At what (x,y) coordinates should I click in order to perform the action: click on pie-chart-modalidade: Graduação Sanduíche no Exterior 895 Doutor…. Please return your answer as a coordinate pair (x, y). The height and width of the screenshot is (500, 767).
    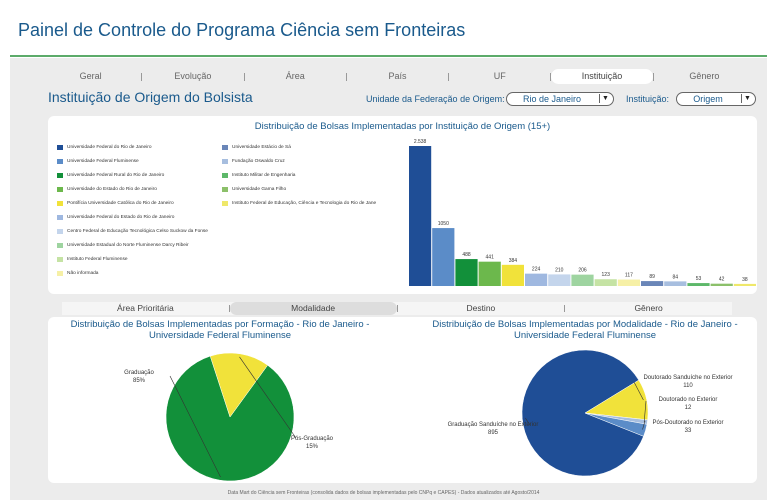
    Looking at the image, I should click on (590, 413).